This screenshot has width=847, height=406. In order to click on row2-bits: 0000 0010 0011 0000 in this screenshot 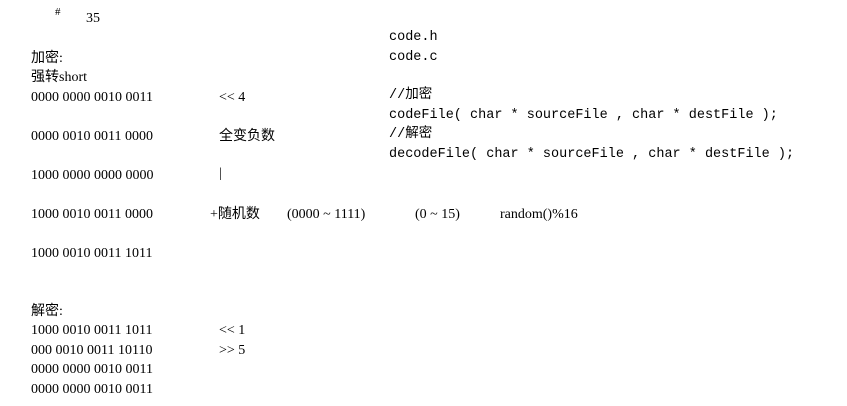, I will do `click(92, 136)`.